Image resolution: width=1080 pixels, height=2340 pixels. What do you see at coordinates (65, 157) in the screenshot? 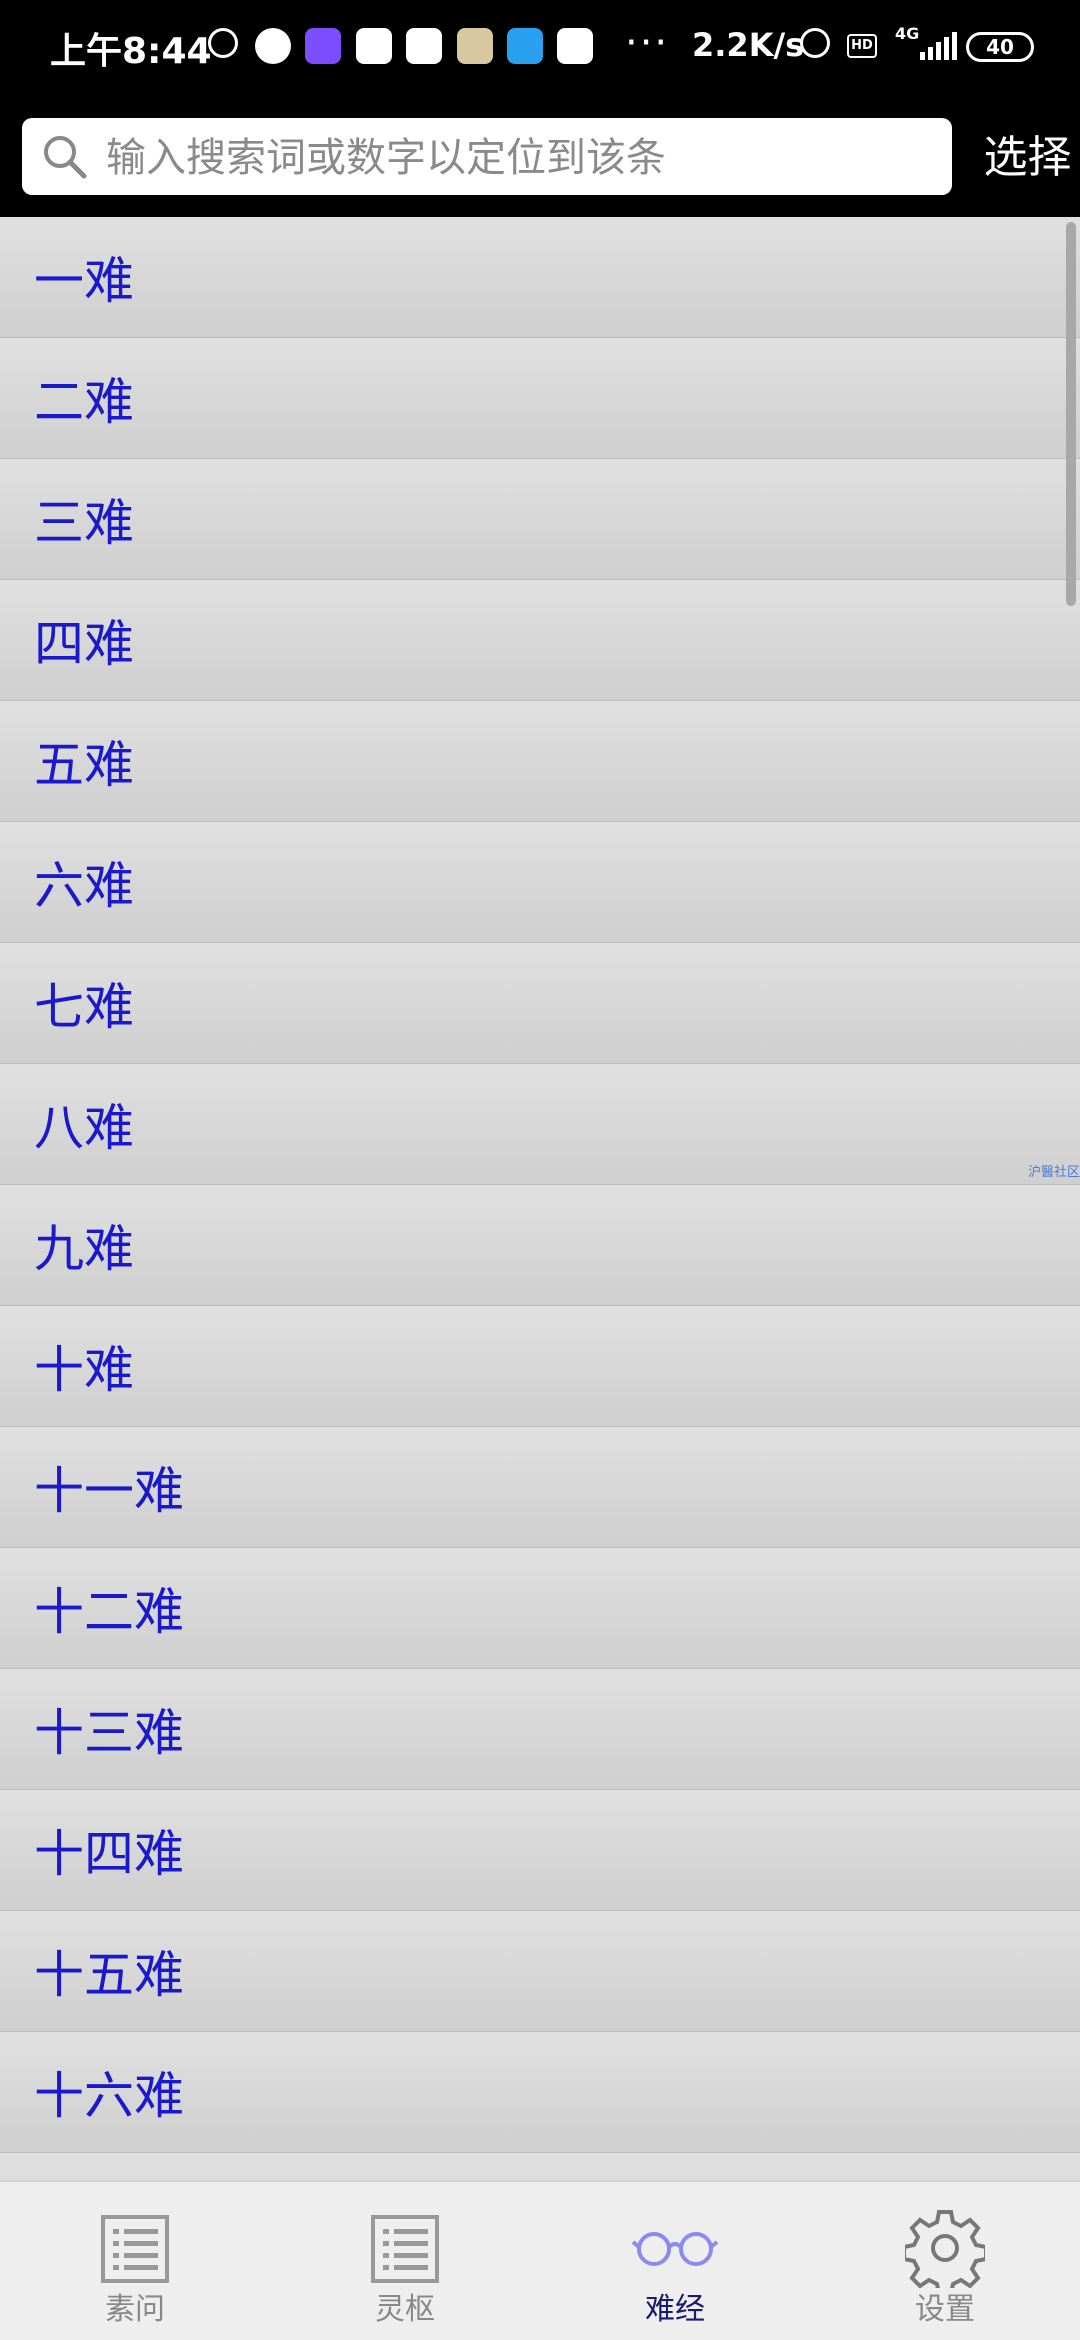
I see `search-icon` at bounding box center [65, 157].